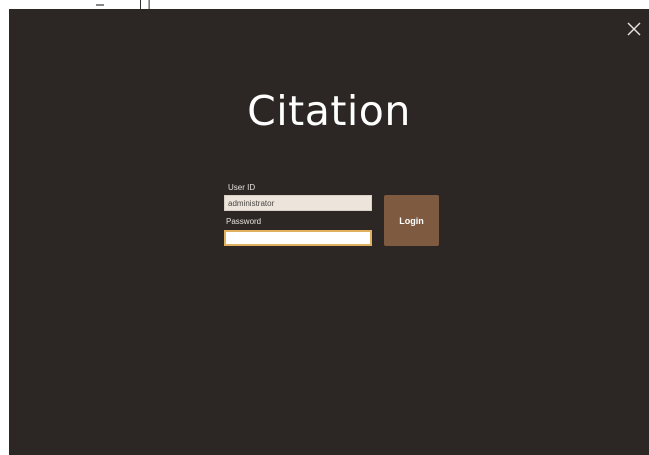 Image resolution: width=649 pixels, height=455 pixels. Describe the element at coordinates (298, 203) in the screenshot. I see `userid-input` at that location.